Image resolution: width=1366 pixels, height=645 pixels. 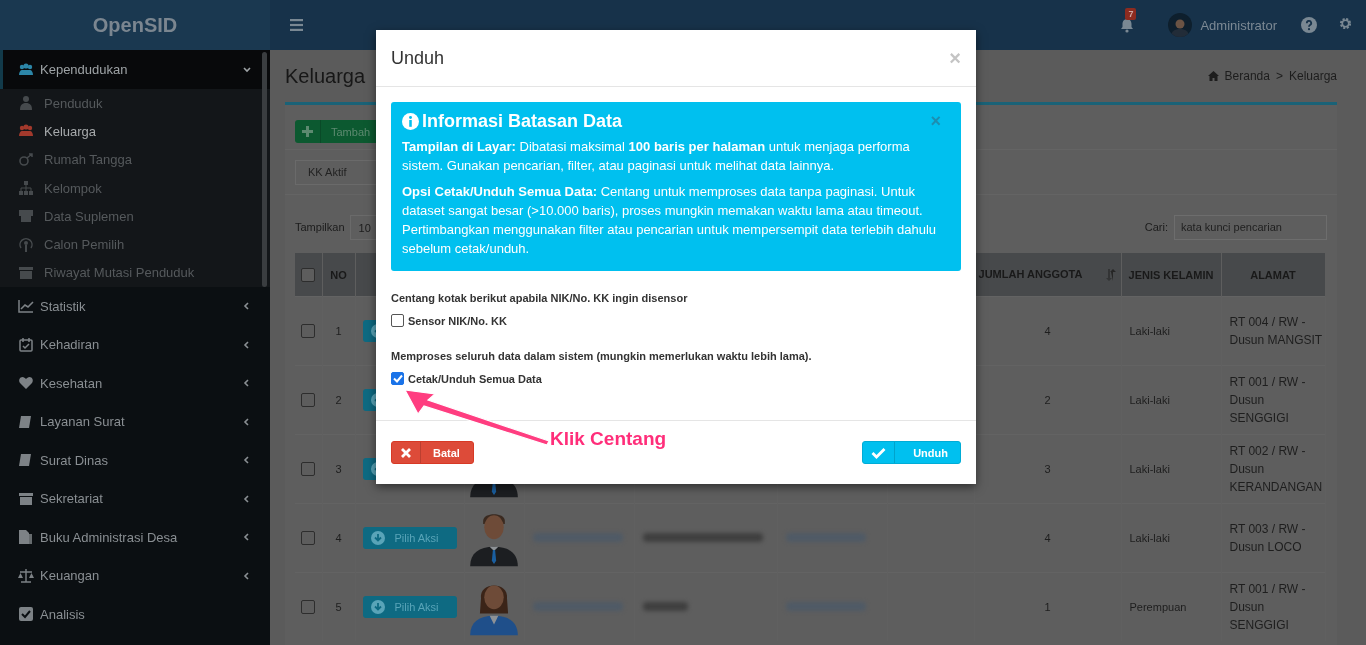 What do you see at coordinates (326, 76) in the screenshot?
I see `page-title: Keluarga` at bounding box center [326, 76].